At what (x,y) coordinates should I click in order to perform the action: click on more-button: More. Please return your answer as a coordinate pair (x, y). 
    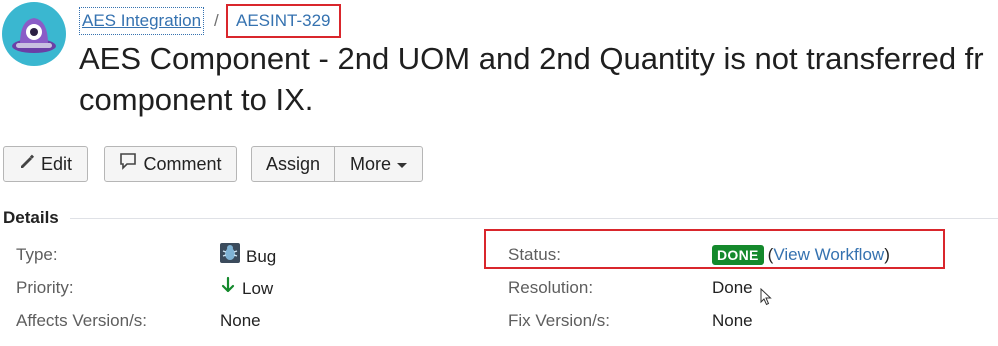
    Looking at the image, I should click on (378, 164).